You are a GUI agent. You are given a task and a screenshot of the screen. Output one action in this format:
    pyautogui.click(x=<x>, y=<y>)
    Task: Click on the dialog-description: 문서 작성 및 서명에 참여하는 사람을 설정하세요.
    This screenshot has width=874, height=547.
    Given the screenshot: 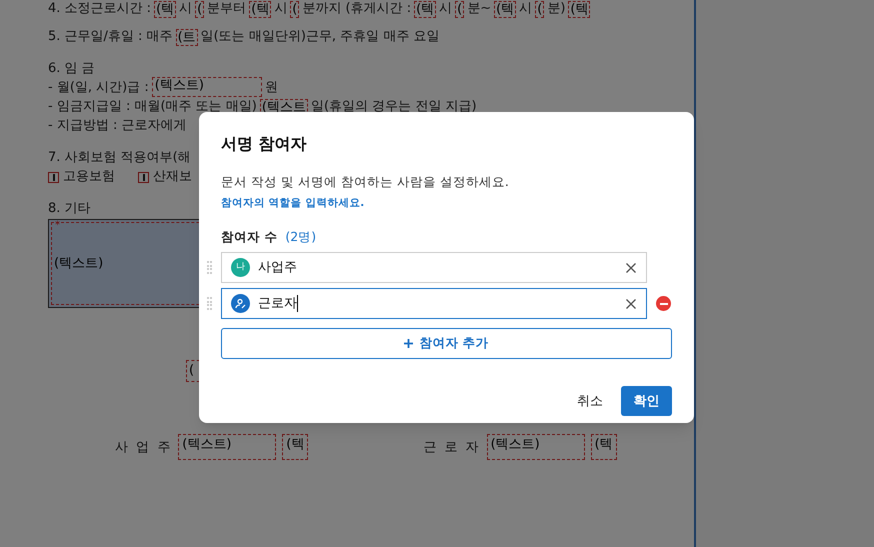 What is the action you would take?
    pyautogui.click(x=365, y=182)
    